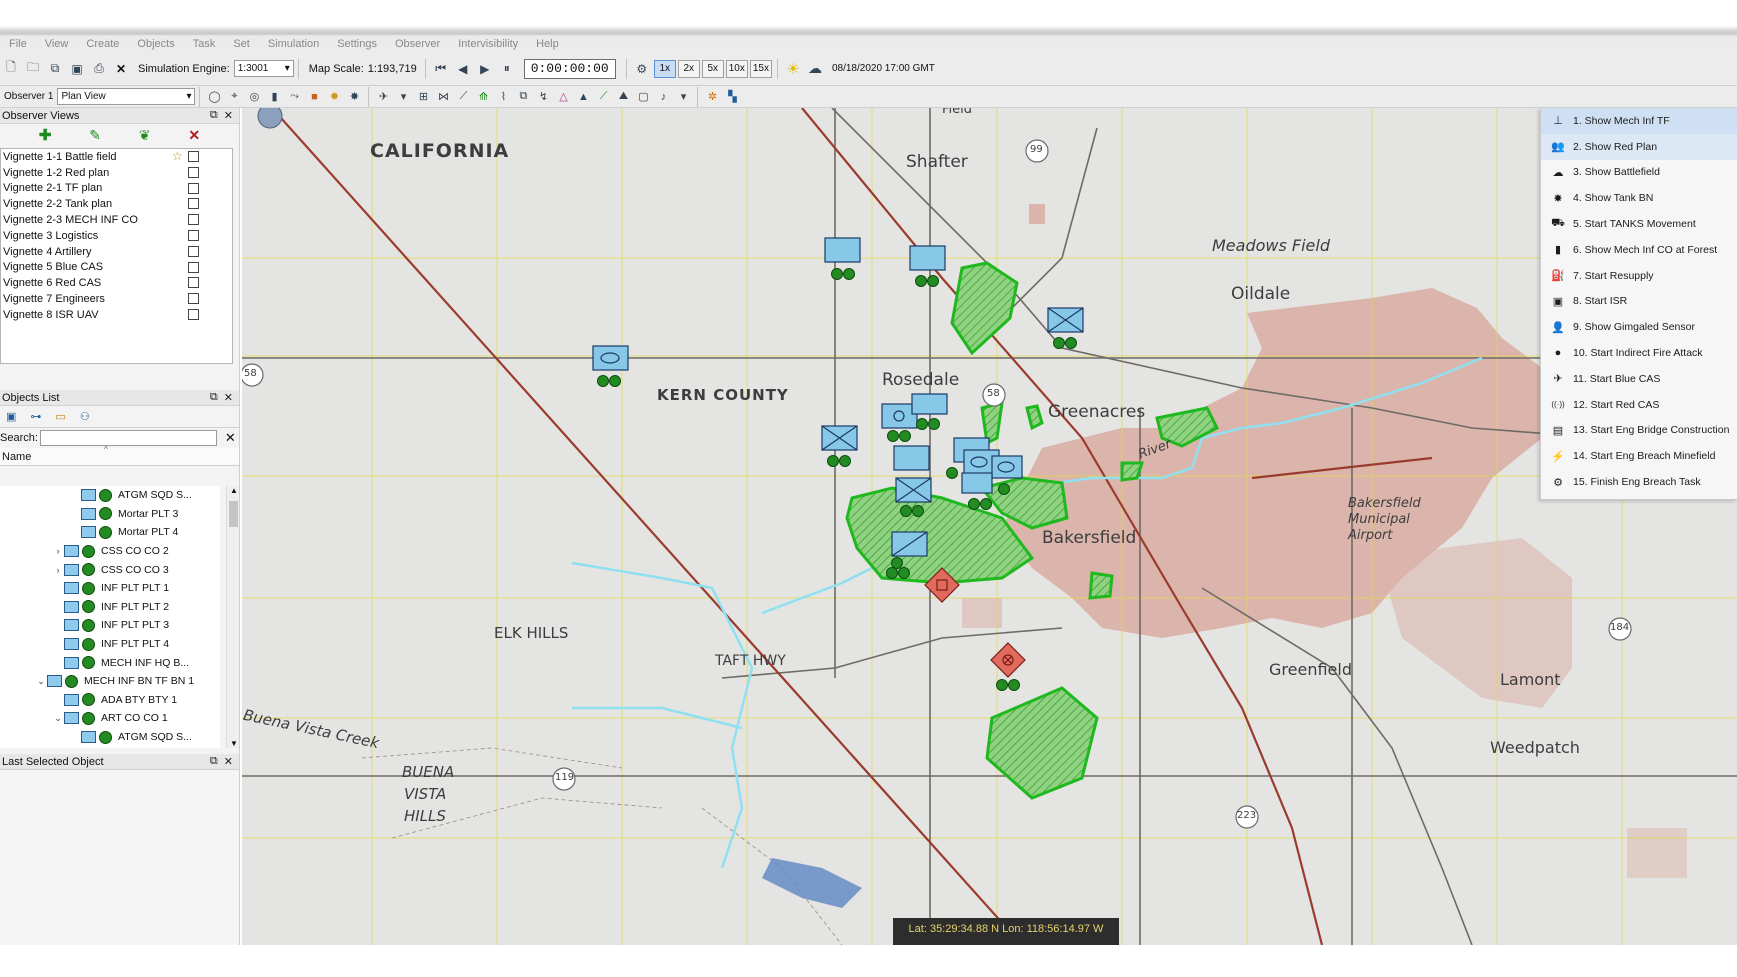 The height and width of the screenshot is (977, 1737). Describe the element at coordinates (314, 97) in the screenshot. I see `fire-zone-icon: ■` at that location.